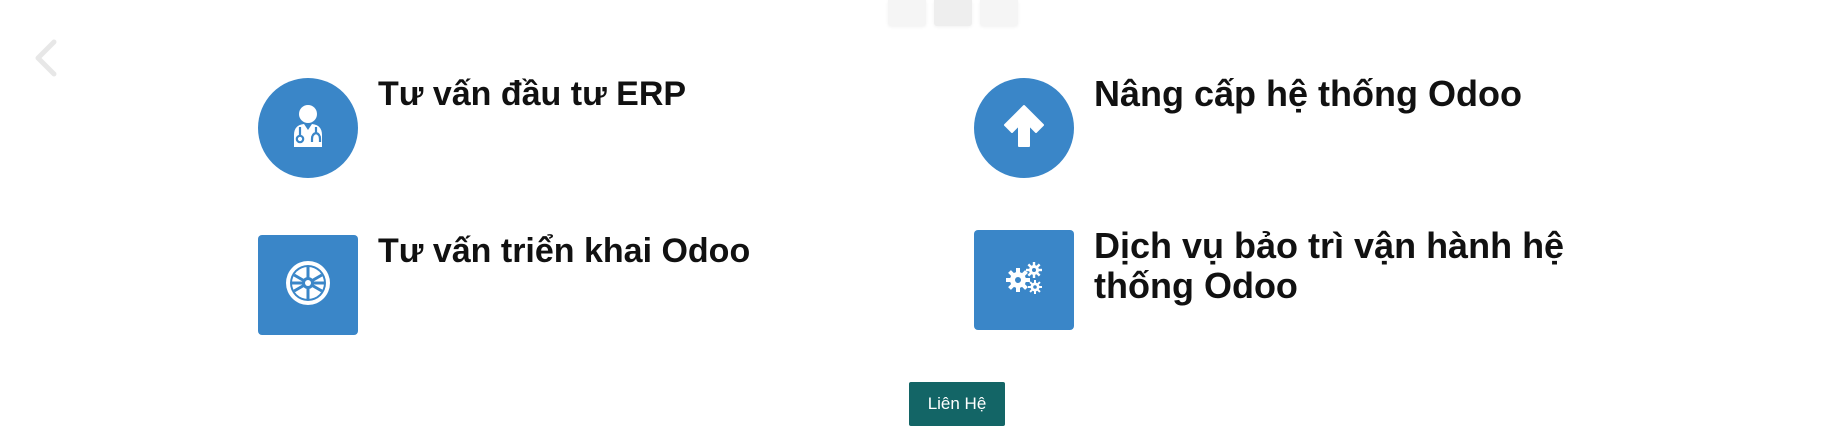 The image size is (1827, 432). I want to click on service-item-odoo-maintenance: Dịch vụ bảo trì vận hành hệ thống Odoo, so click(1294, 278).